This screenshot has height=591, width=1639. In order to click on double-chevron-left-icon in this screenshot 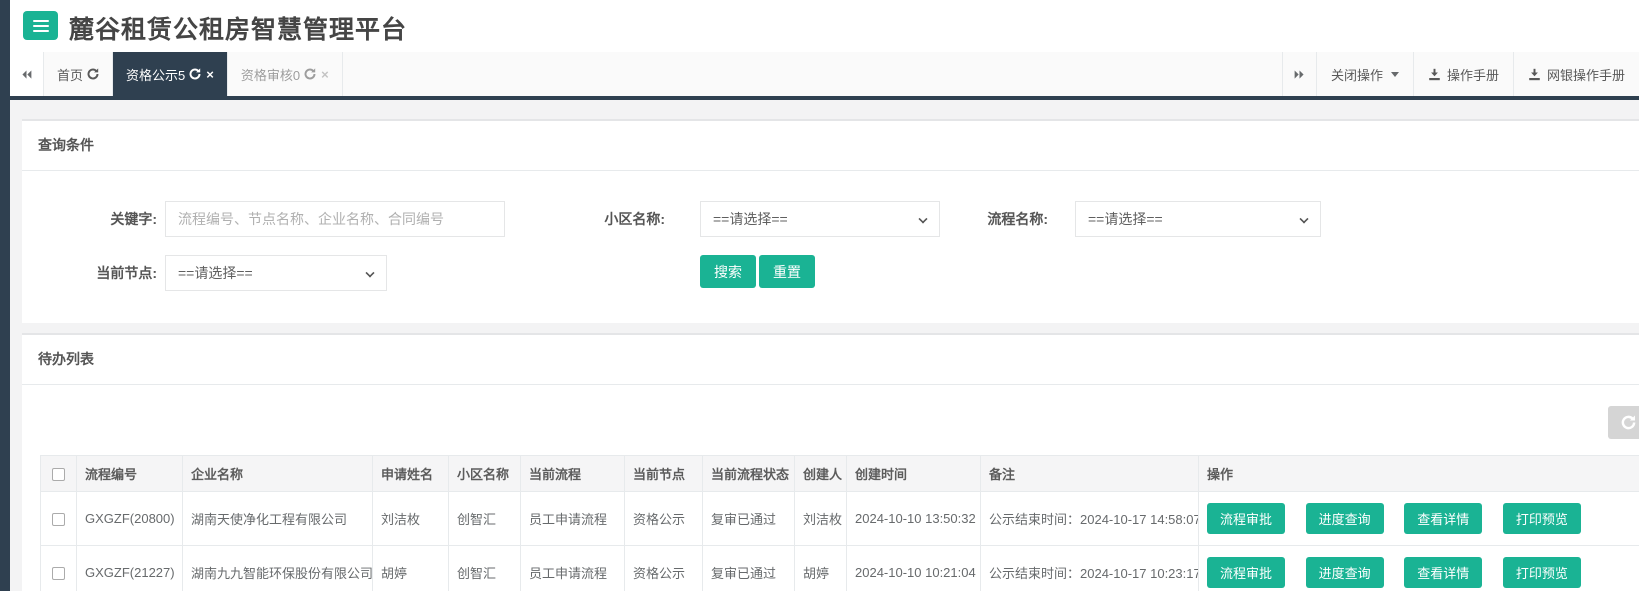, I will do `click(27, 74)`.